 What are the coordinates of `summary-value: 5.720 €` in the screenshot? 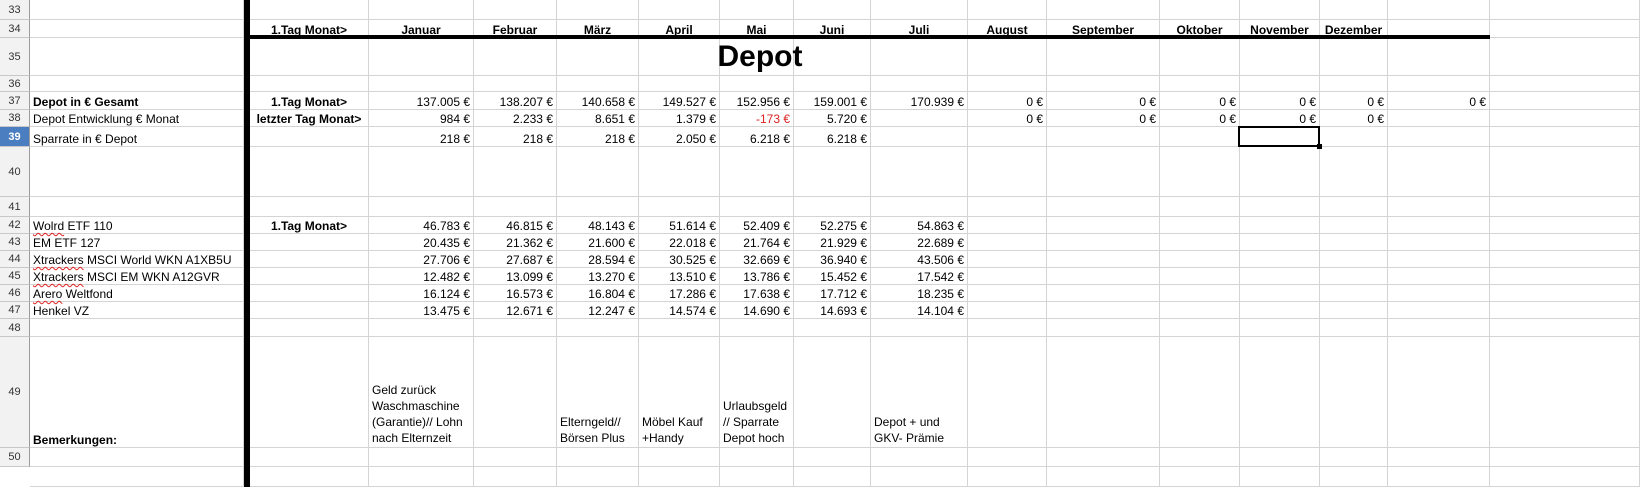 It's located at (832, 118).